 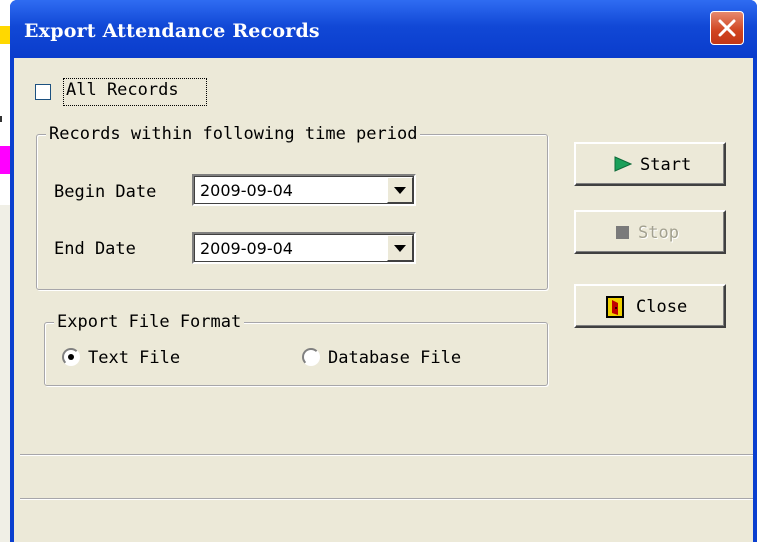 What do you see at coordinates (122, 90) in the screenshot?
I see `all-records-label: All Records` at bounding box center [122, 90].